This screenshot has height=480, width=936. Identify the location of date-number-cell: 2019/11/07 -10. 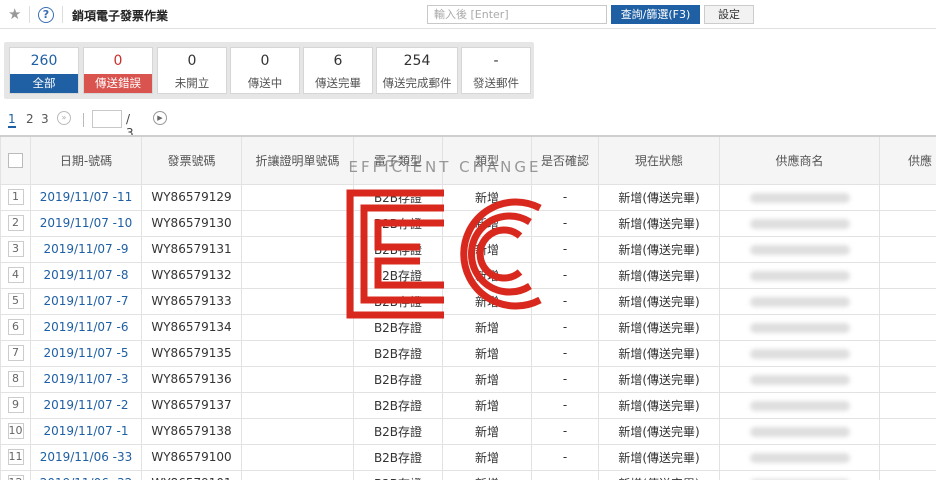
(86, 223).